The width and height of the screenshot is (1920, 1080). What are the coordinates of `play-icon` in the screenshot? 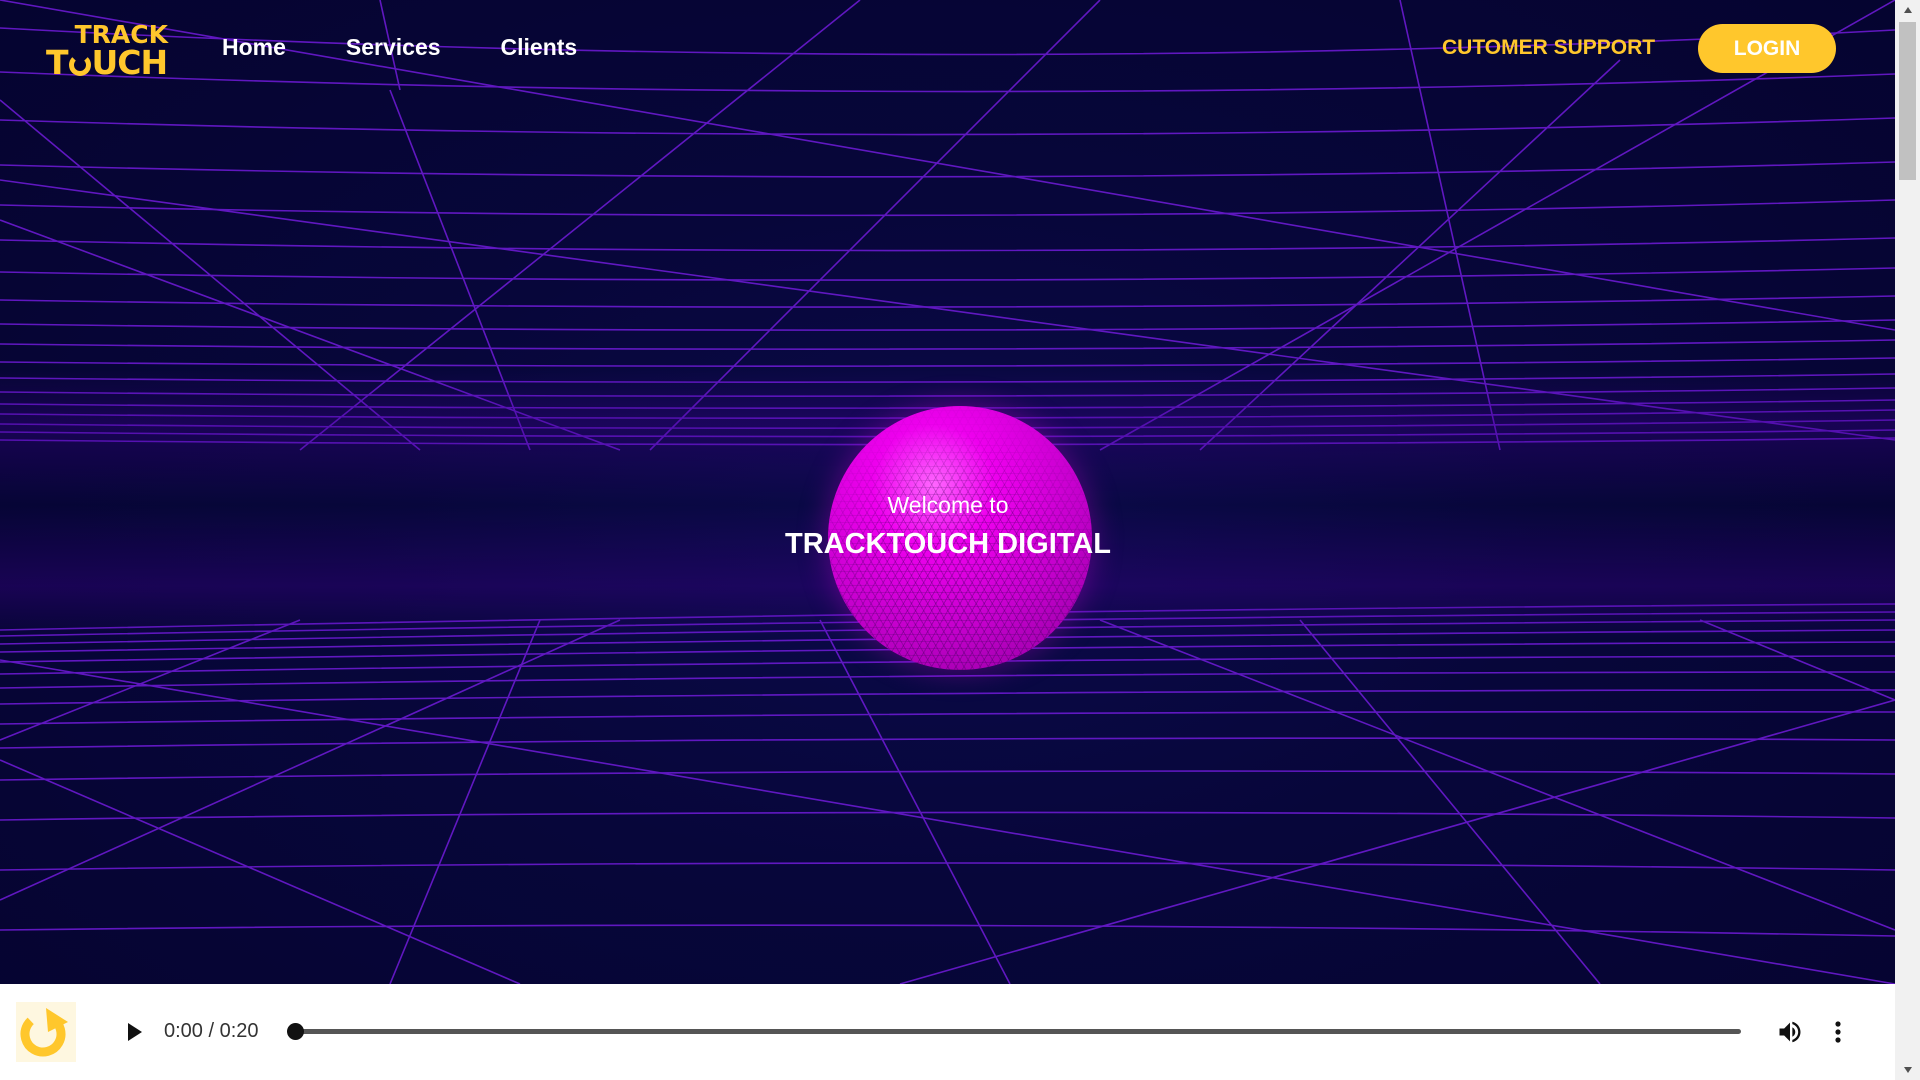 It's located at (134, 1032).